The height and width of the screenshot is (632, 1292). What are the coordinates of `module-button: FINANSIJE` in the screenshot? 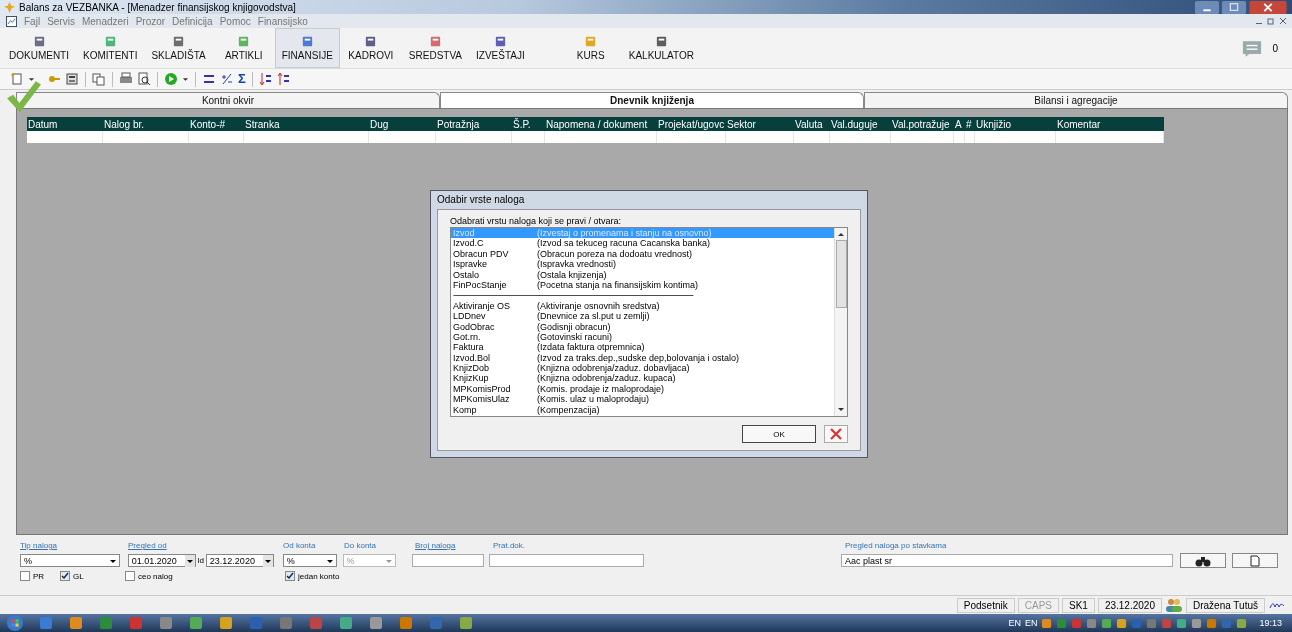 It's located at (307, 48).